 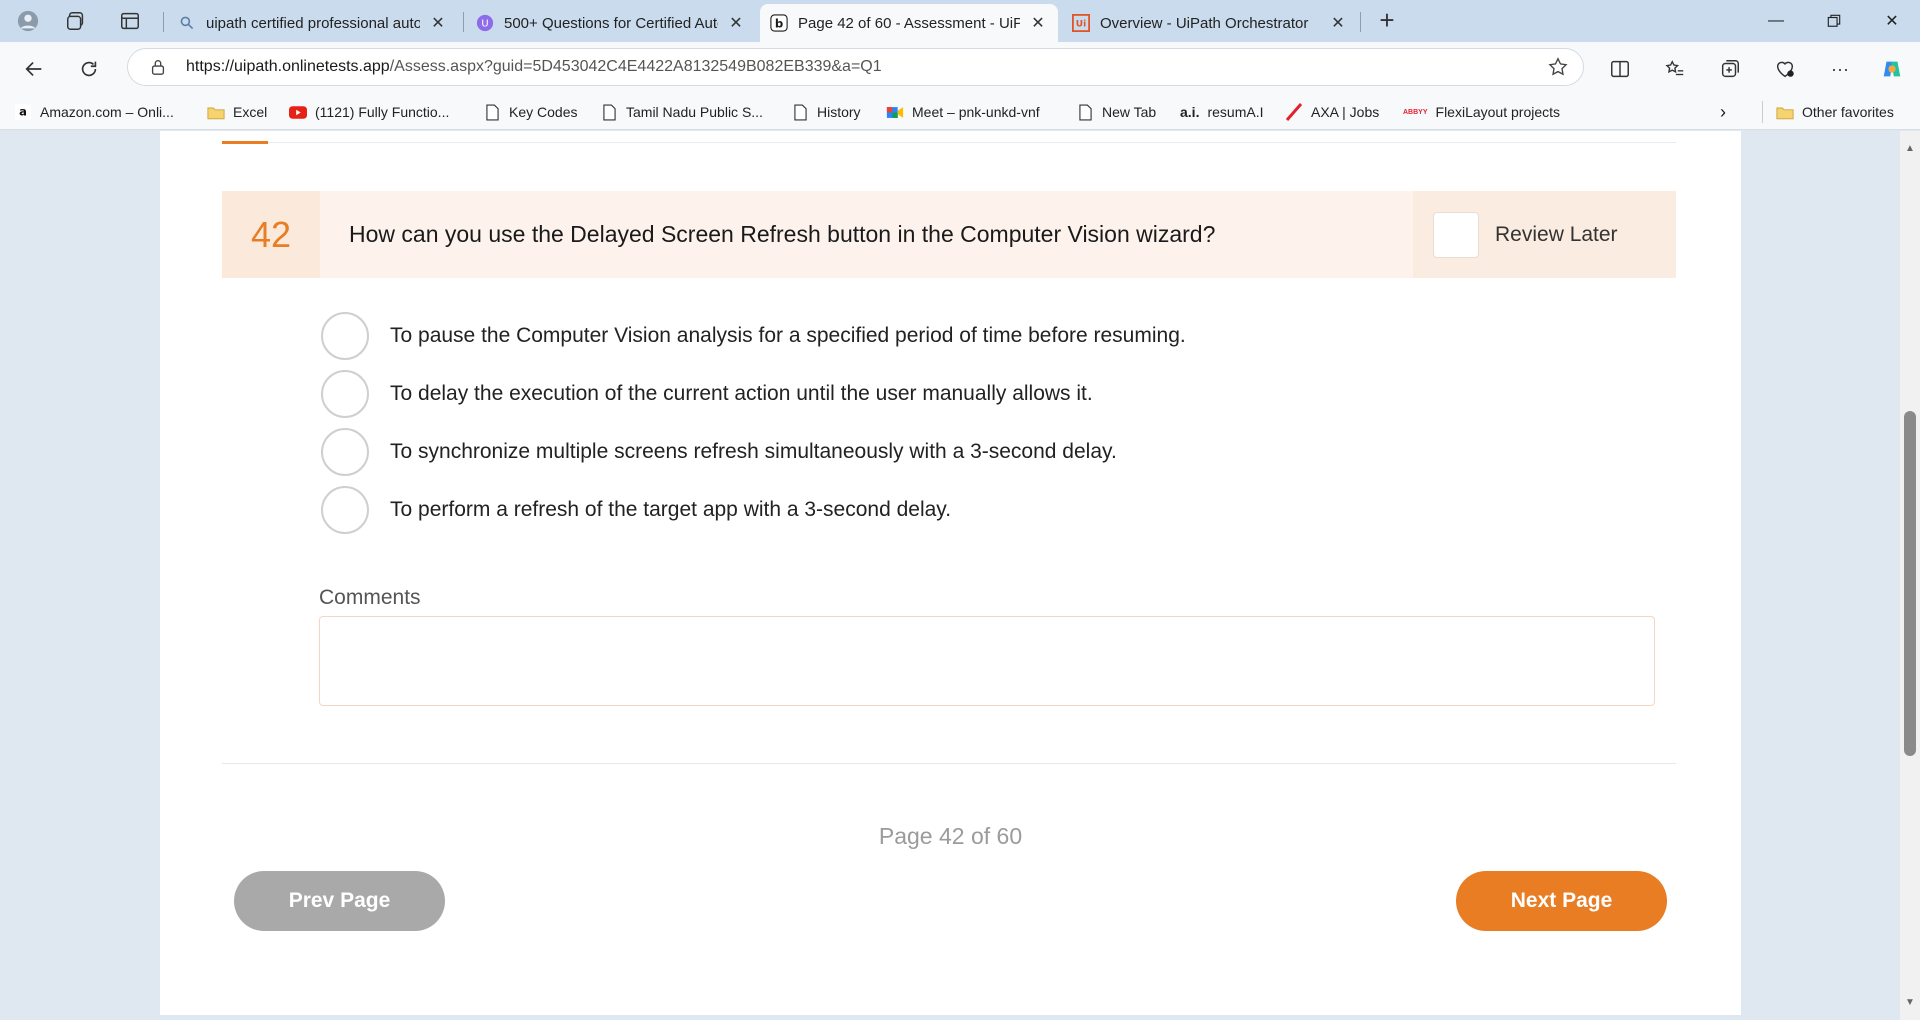 What do you see at coordinates (950, 836) in the screenshot?
I see `page-indicator: Page 42 of 60` at bounding box center [950, 836].